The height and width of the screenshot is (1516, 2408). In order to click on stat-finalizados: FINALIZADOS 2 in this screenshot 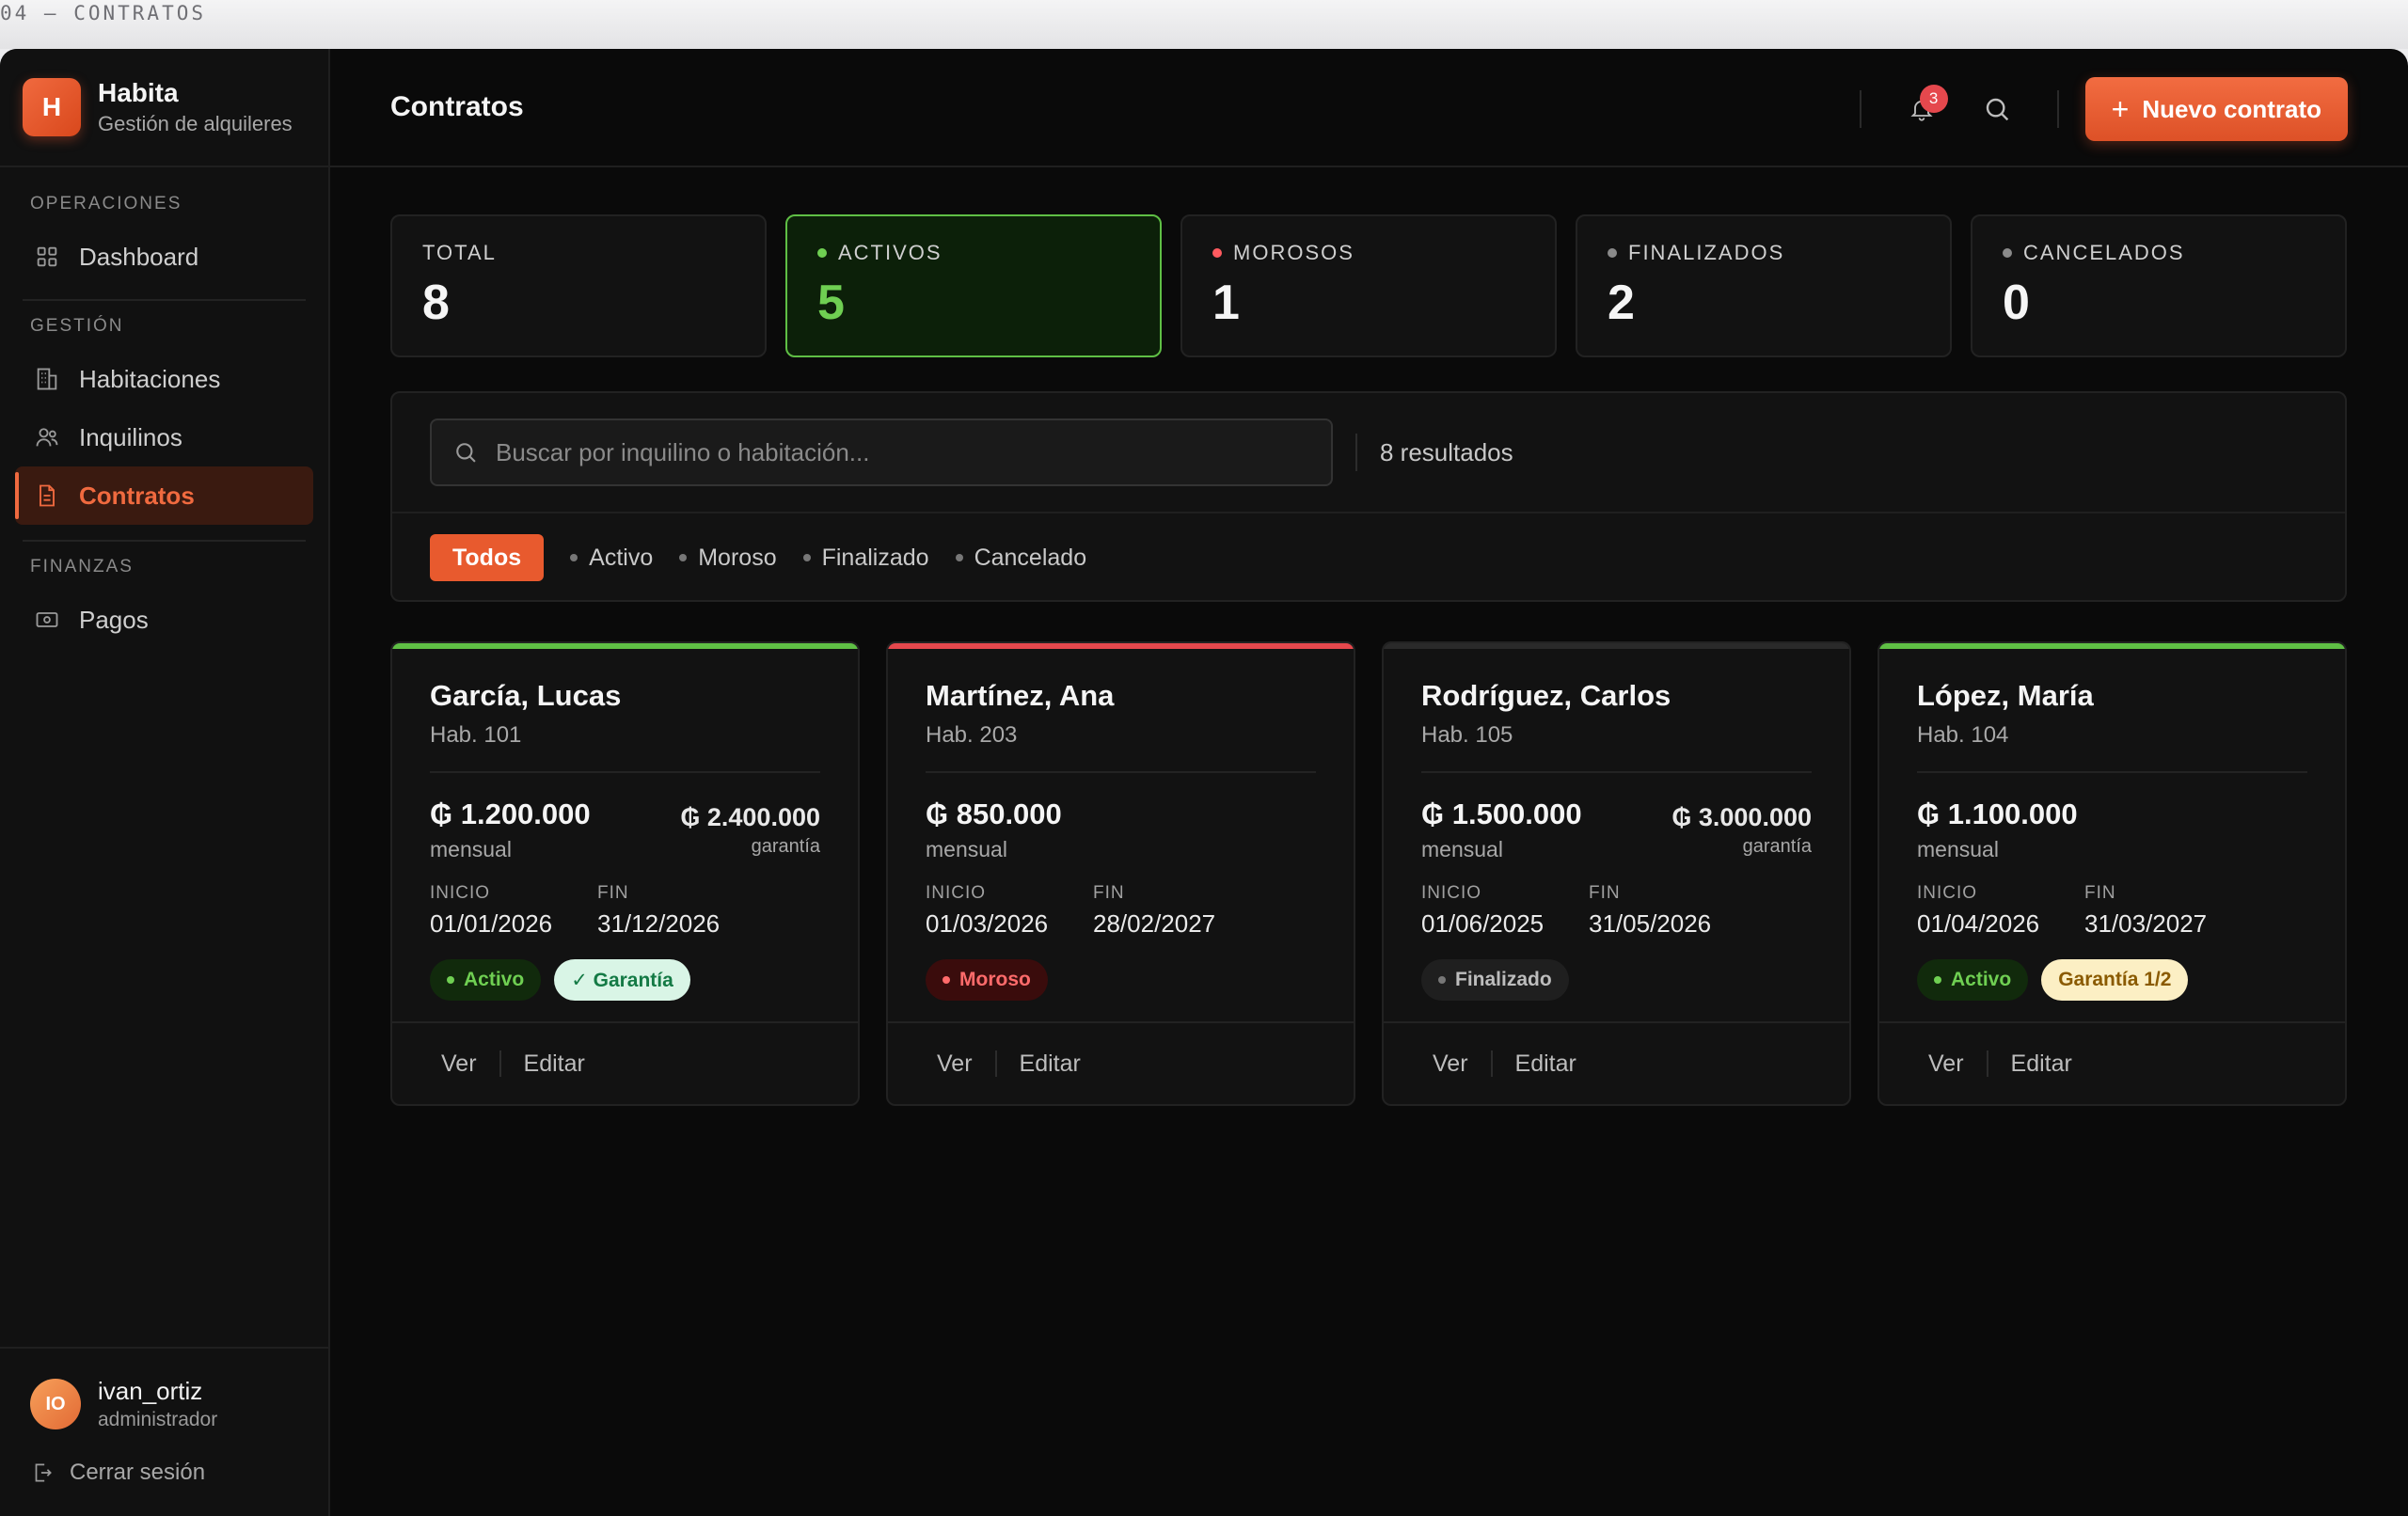, I will do `click(1764, 285)`.